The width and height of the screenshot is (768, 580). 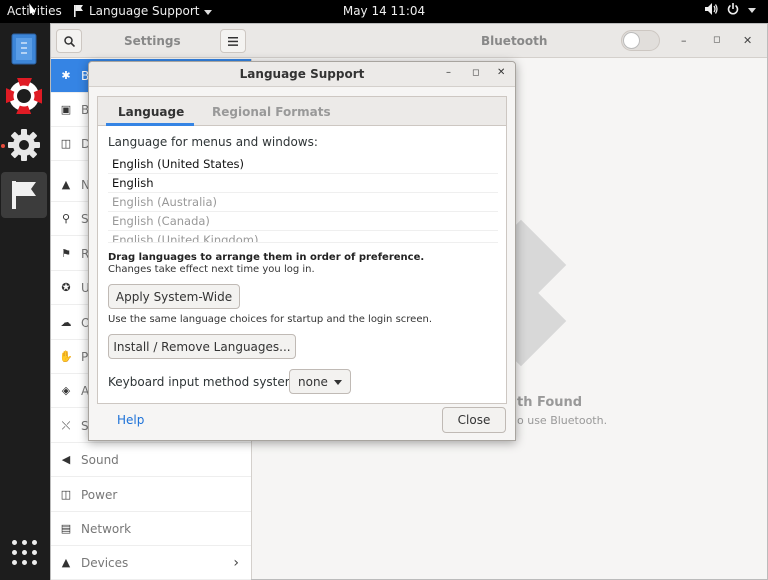 What do you see at coordinates (66, 425) in the screenshot?
I see `share-icon: ⤬` at bounding box center [66, 425].